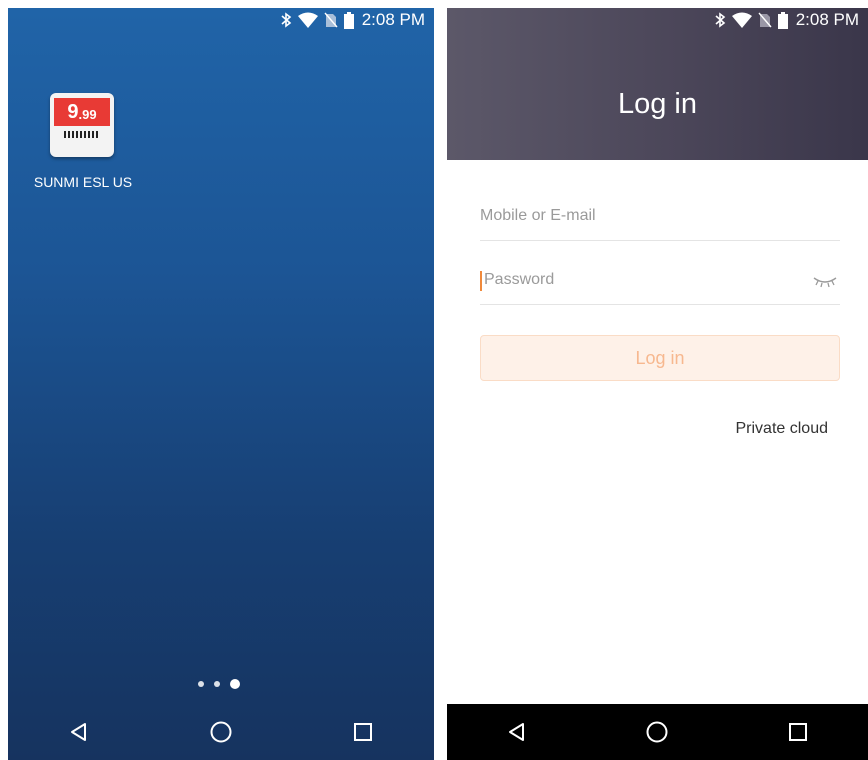  I want to click on password-field, so click(660, 281).